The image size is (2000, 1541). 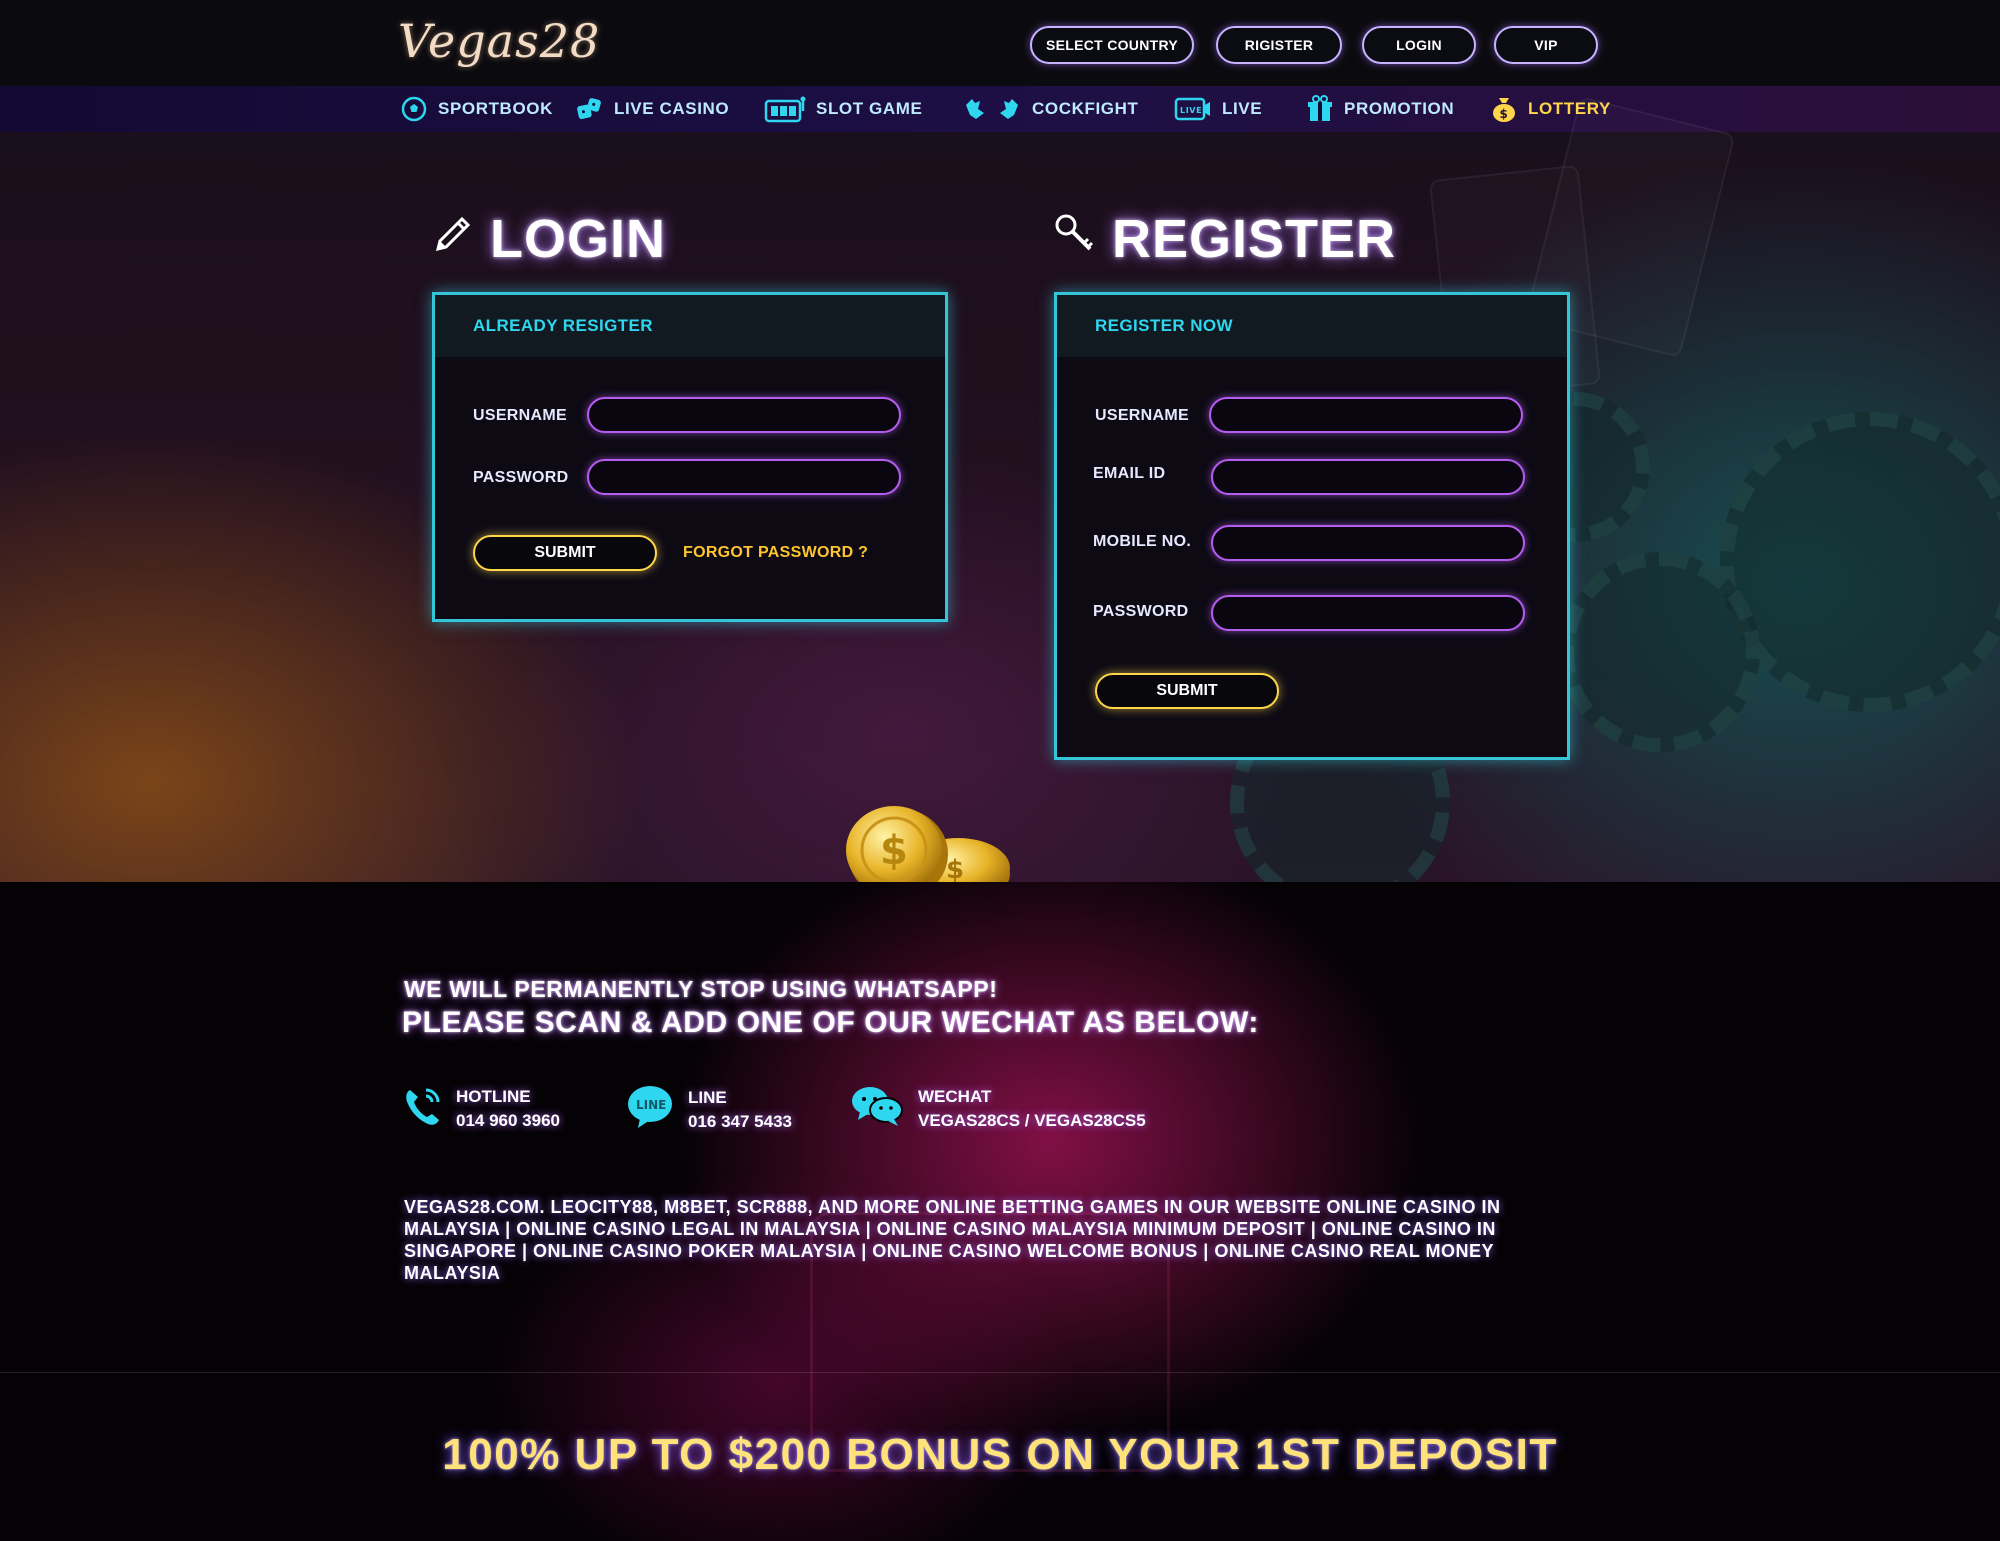 What do you see at coordinates (1366, 415) in the screenshot?
I see `register-username-input` at bounding box center [1366, 415].